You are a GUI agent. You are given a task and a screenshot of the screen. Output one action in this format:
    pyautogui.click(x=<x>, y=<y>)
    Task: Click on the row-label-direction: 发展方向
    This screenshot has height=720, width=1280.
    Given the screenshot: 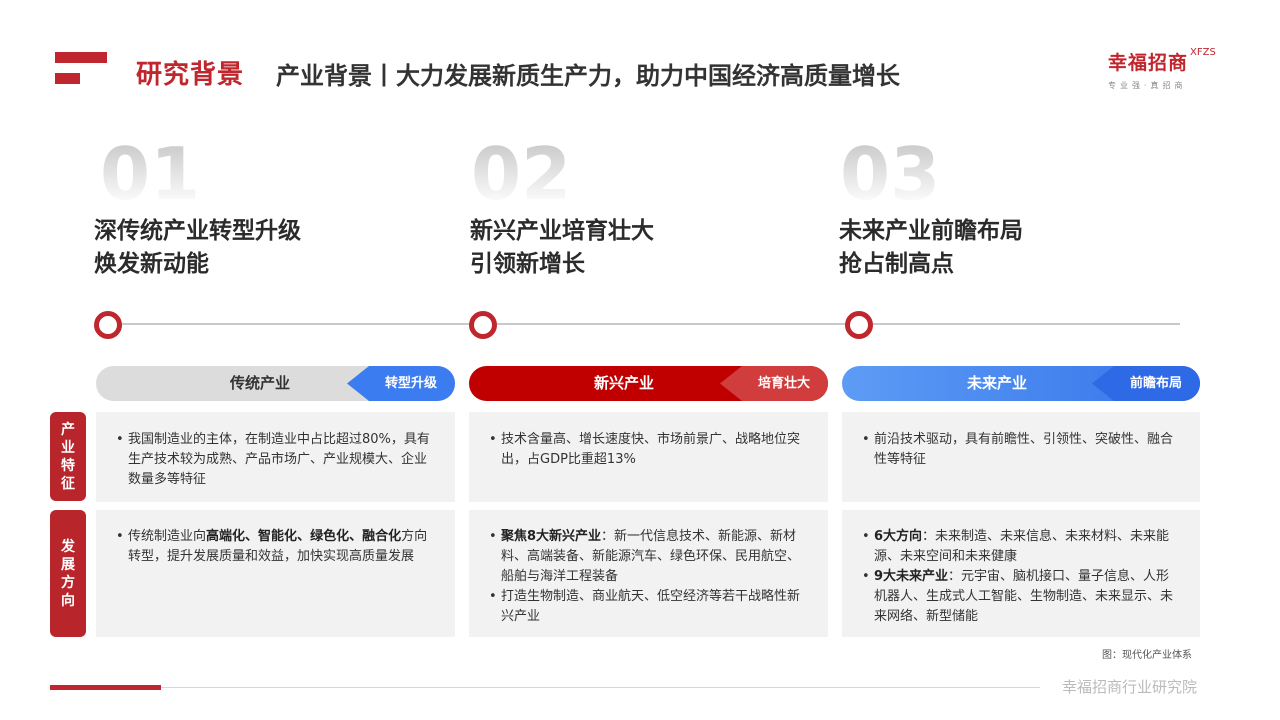 What is the action you would take?
    pyautogui.click(x=68, y=573)
    